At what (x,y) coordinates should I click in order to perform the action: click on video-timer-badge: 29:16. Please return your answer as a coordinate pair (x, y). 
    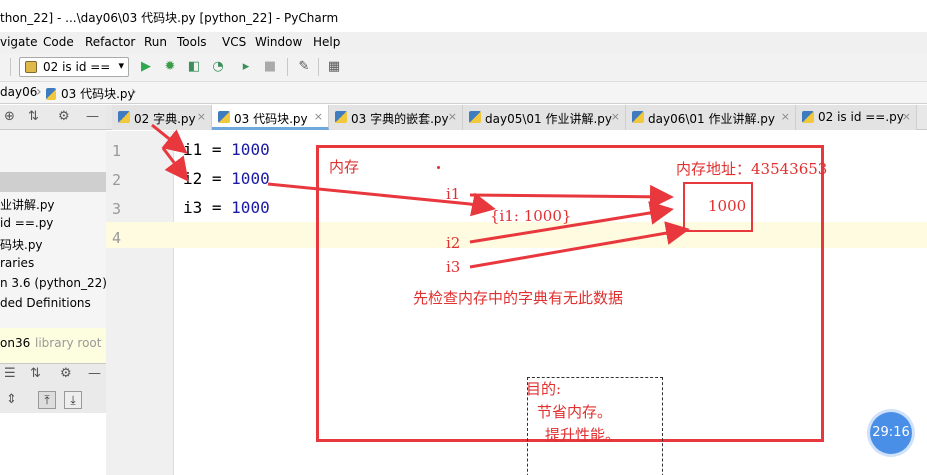
    Looking at the image, I should click on (891, 433).